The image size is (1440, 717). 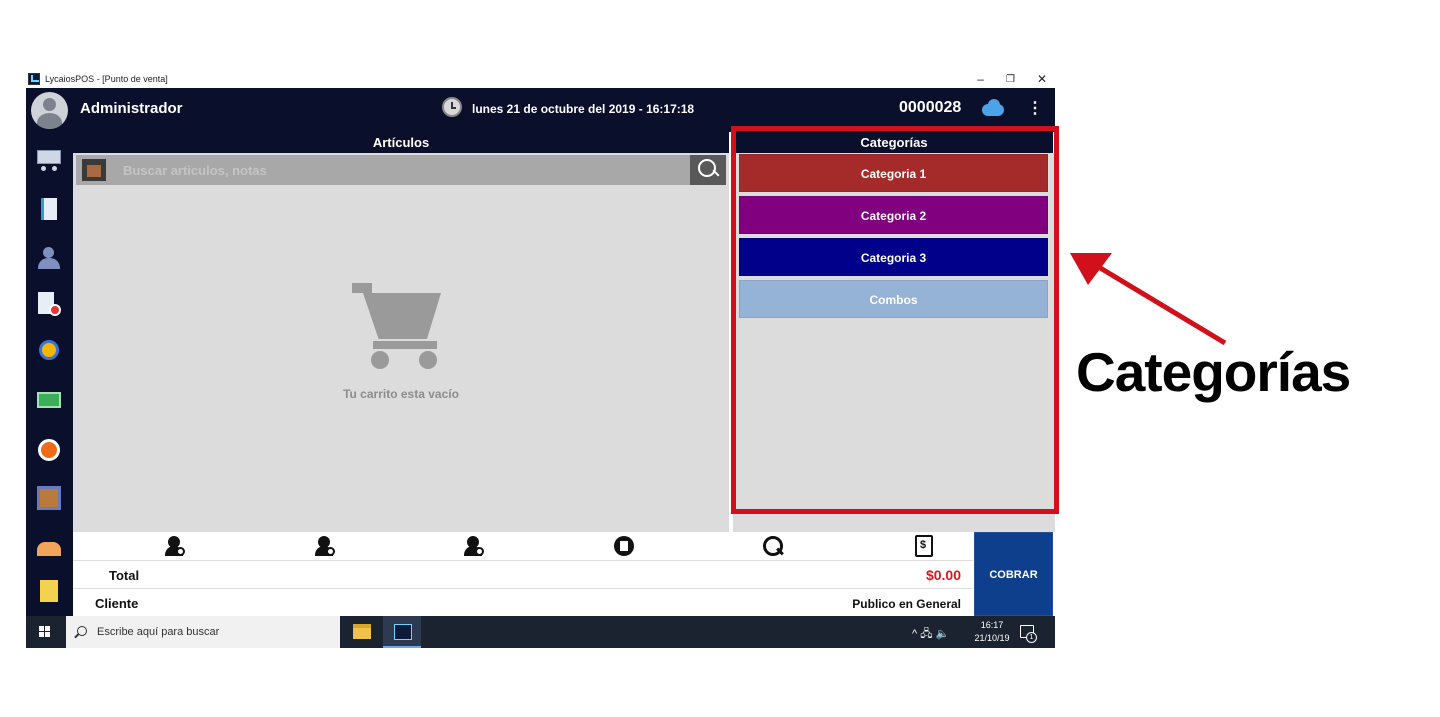 What do you see at coordinates (49, 374) in the screenshot?
I see `sidebar` at bounding box center [49, 374].